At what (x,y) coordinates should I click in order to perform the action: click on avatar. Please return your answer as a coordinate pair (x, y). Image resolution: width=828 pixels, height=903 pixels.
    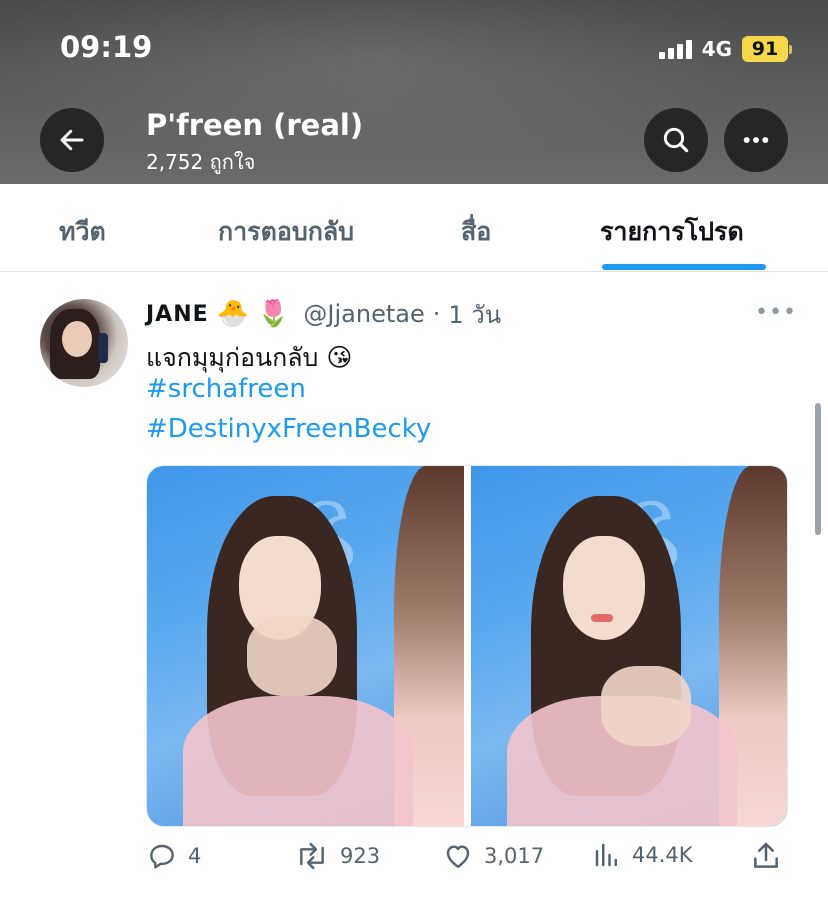
    Looking at the image, I should click on (84, 343).